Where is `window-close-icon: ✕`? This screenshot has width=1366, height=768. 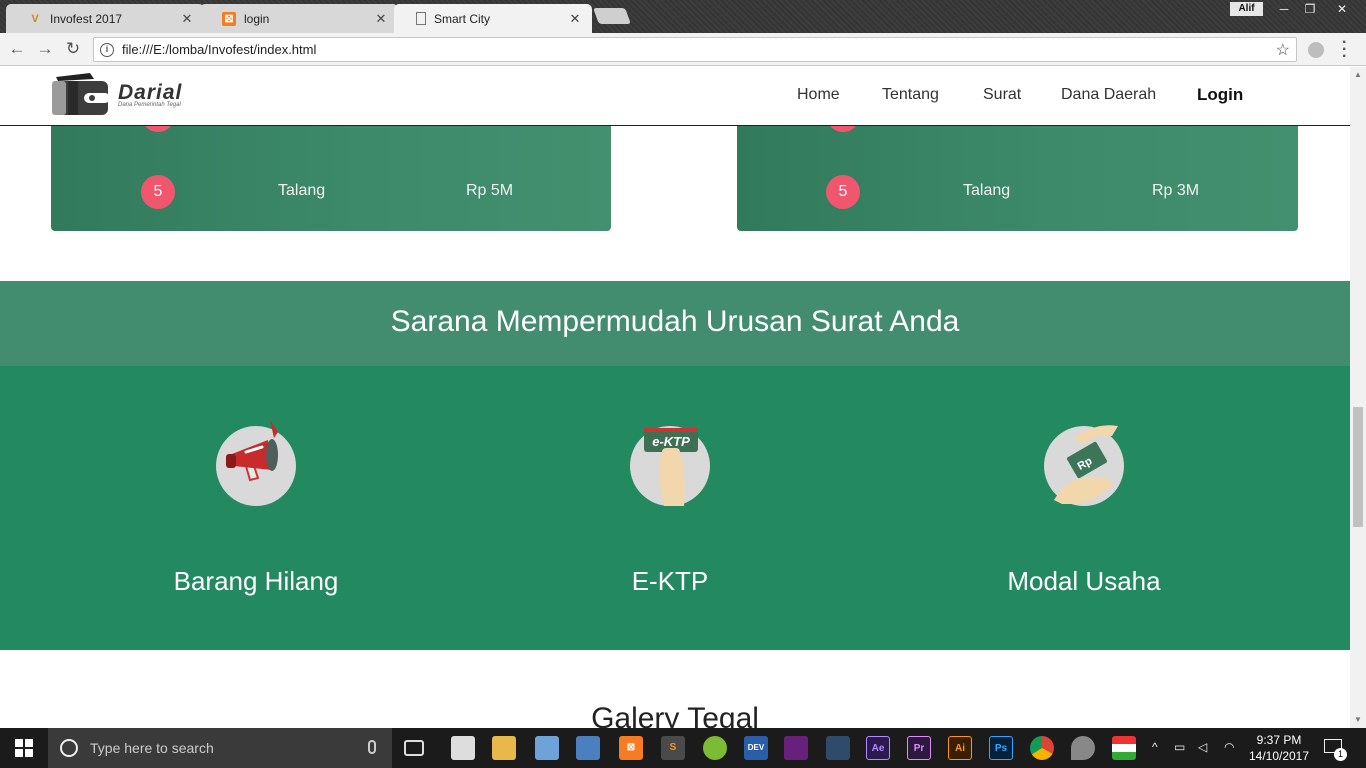
window-close-icon: ✕ is located at coordinates (1342, 9).